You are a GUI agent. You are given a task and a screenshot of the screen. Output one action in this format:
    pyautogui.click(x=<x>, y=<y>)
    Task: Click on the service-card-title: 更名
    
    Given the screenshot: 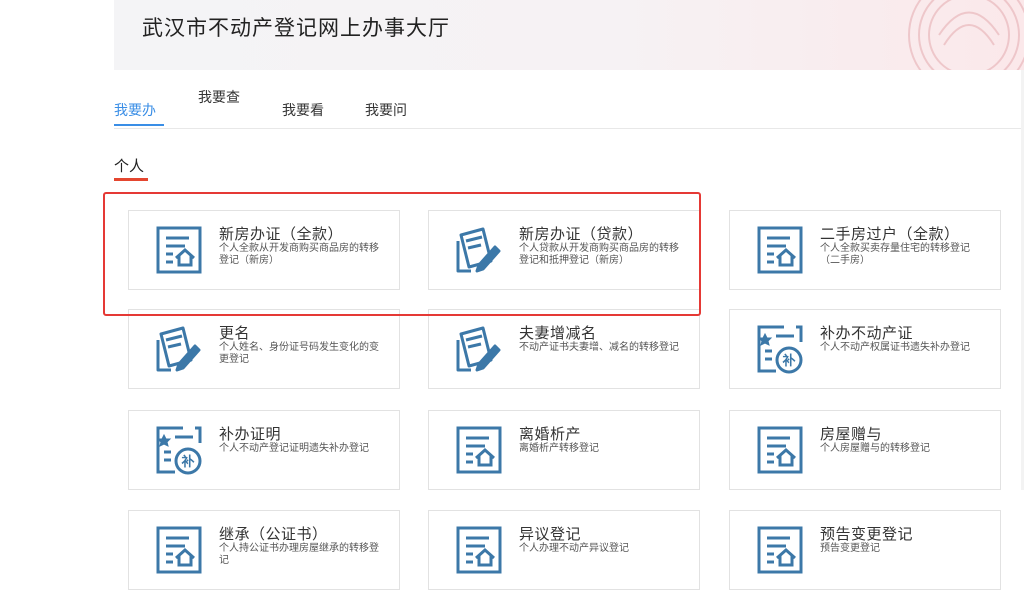 What is the action you would take?
    pyautogui.click(x=235, y=333)
    